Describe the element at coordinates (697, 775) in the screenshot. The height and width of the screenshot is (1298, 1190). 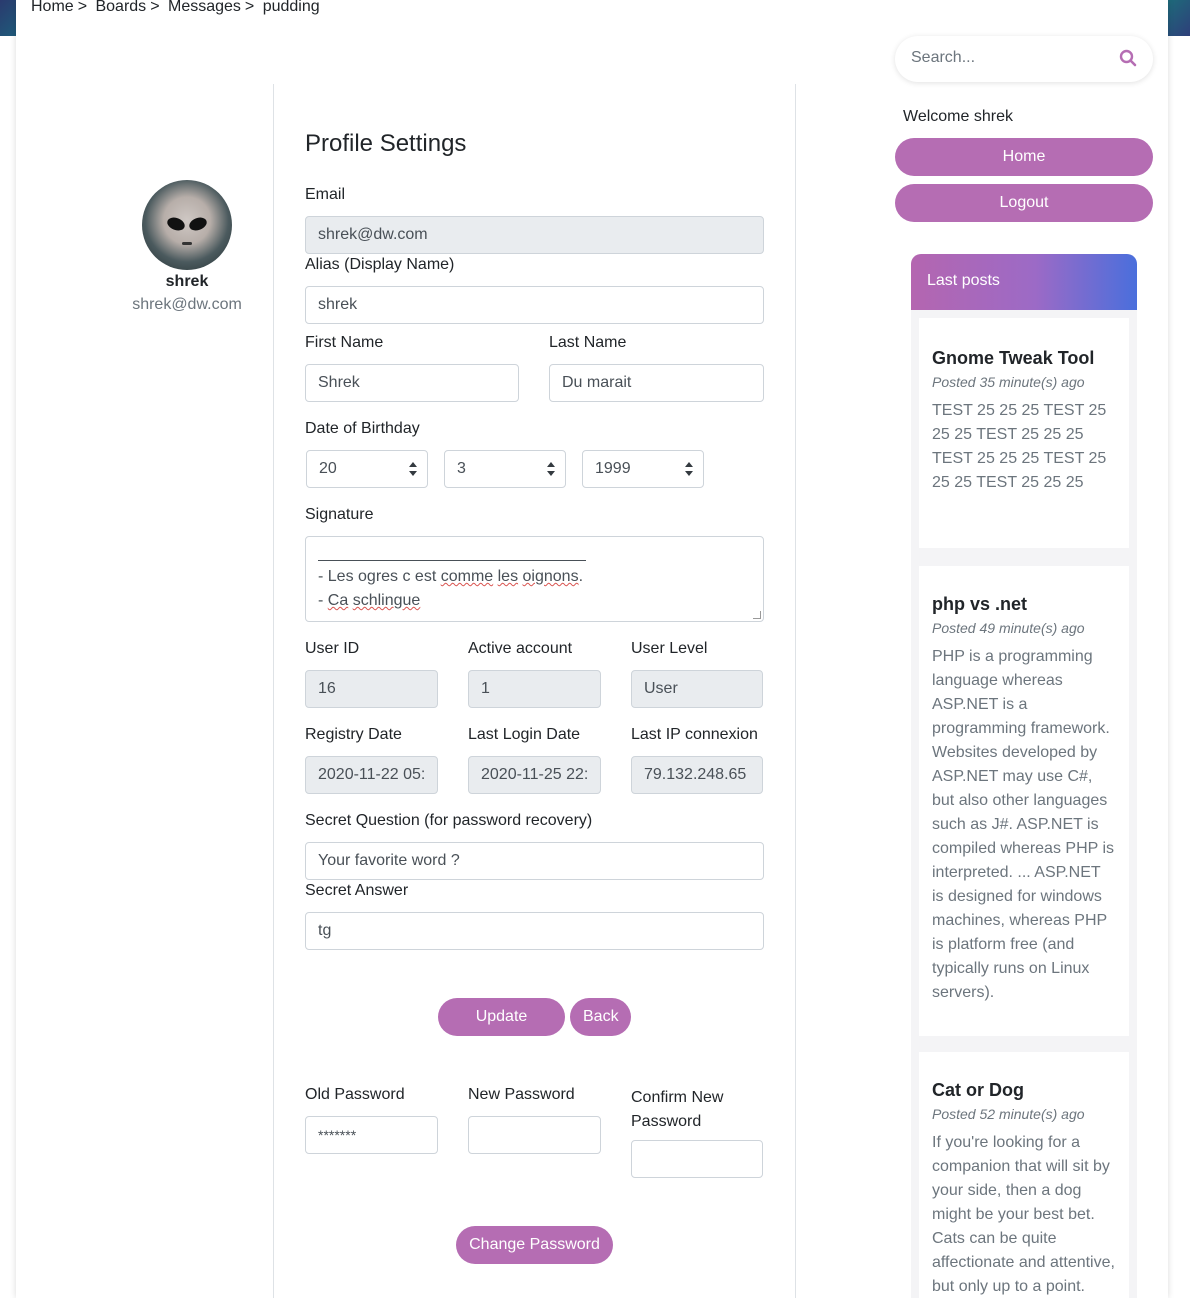
I see `last-ip-field: 79.132.248.65` at that location.